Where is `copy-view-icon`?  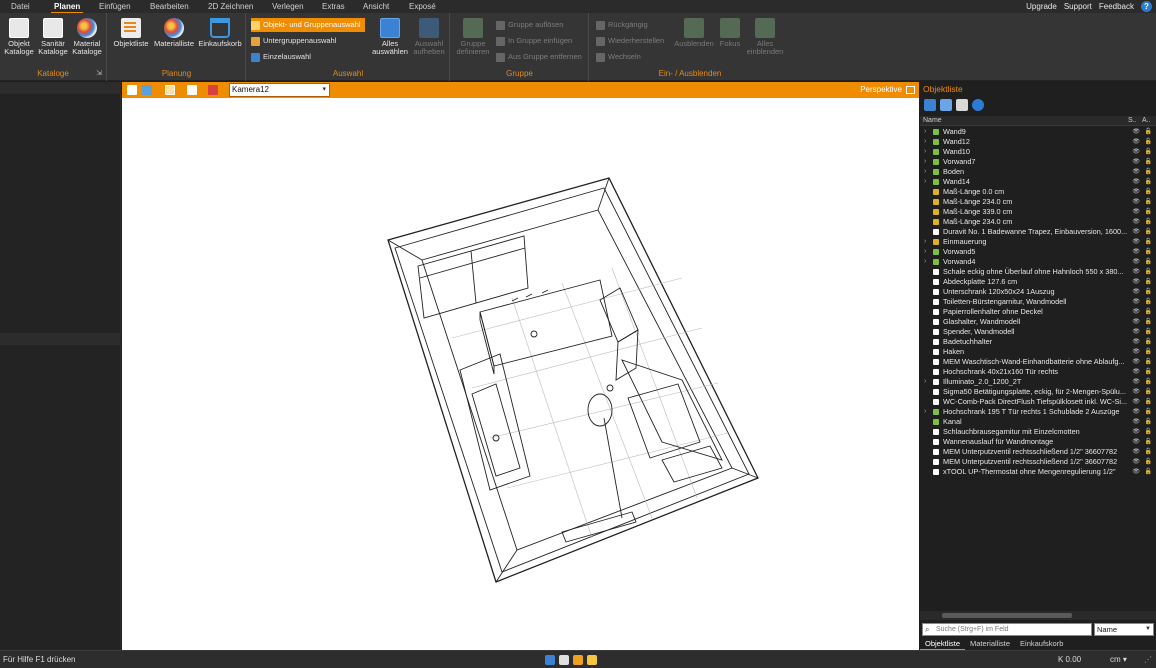 copy-view-icon is located at coordinates (192, 90).